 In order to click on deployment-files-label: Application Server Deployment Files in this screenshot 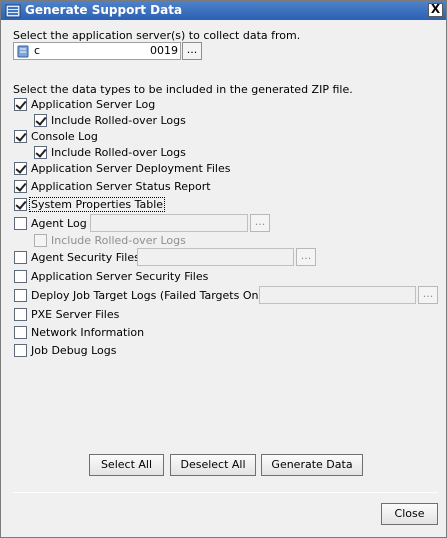, I will do `click(131, 168)`.